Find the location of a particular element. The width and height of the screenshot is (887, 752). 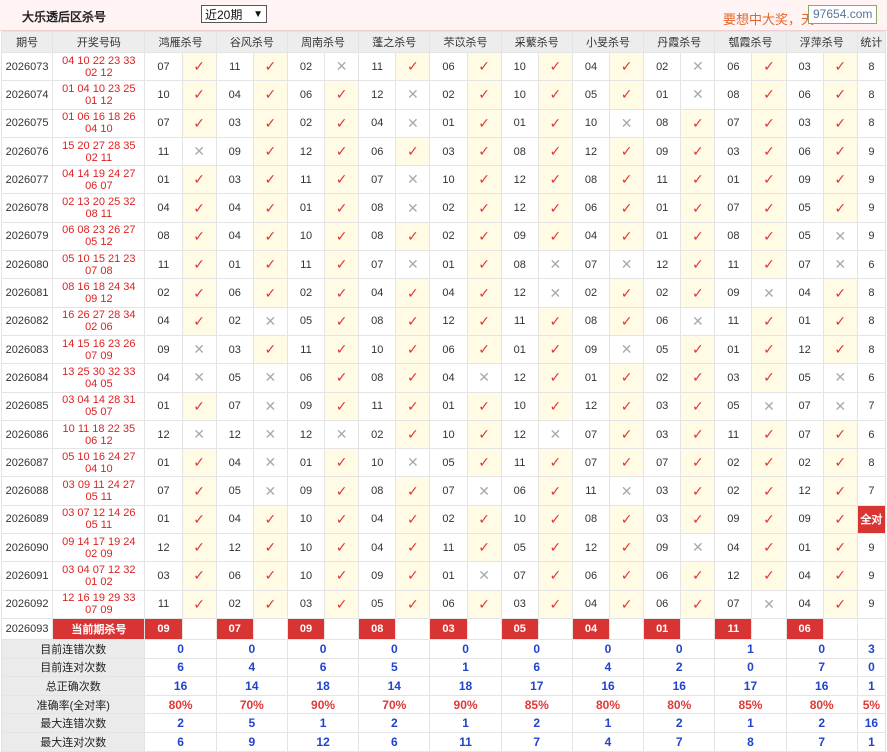

stats-value: 6 is located at coordinates (323, 667).